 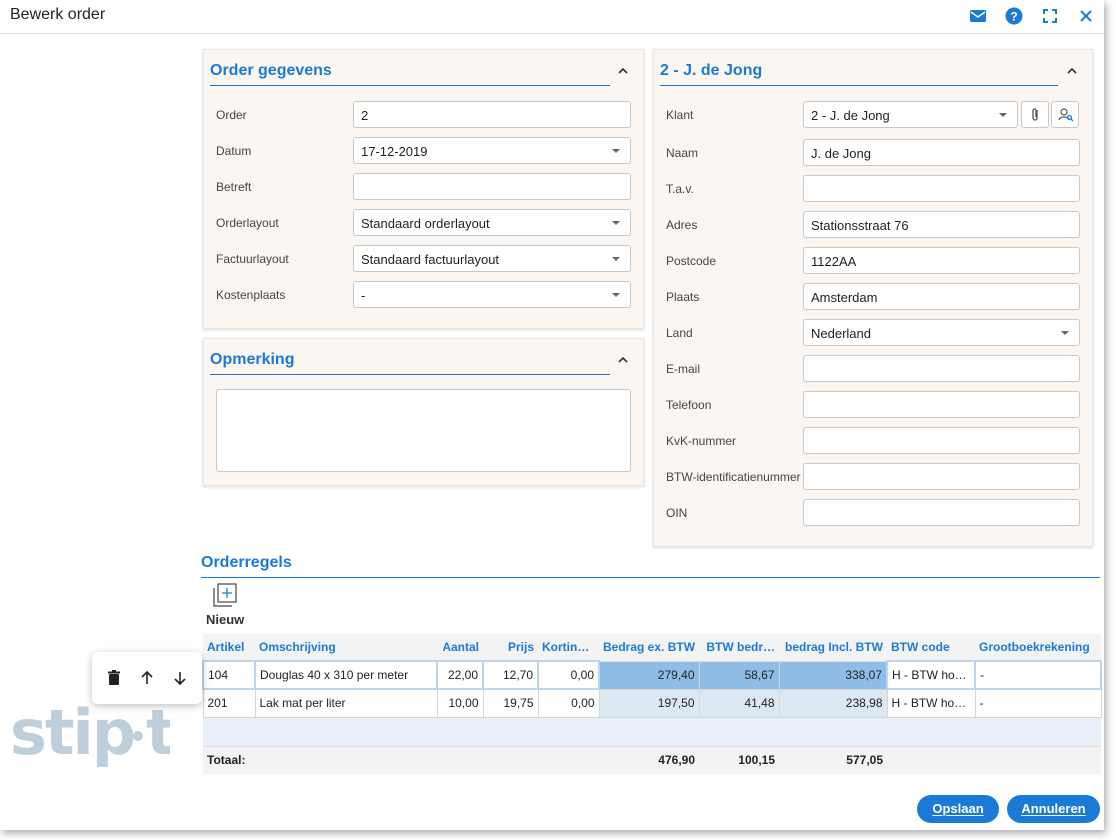 I want to click on order-layout-select: Standaard orderlayout, so click(x=492, y=222).